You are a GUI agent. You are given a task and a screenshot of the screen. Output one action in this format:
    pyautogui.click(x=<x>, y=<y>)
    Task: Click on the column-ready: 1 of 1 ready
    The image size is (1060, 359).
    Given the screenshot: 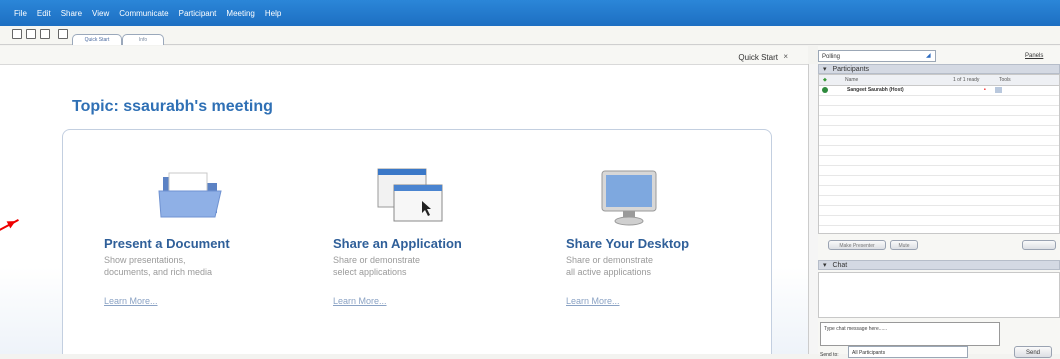 What is the action you would take?
    pyautogui.click(x=966, y=80)
    